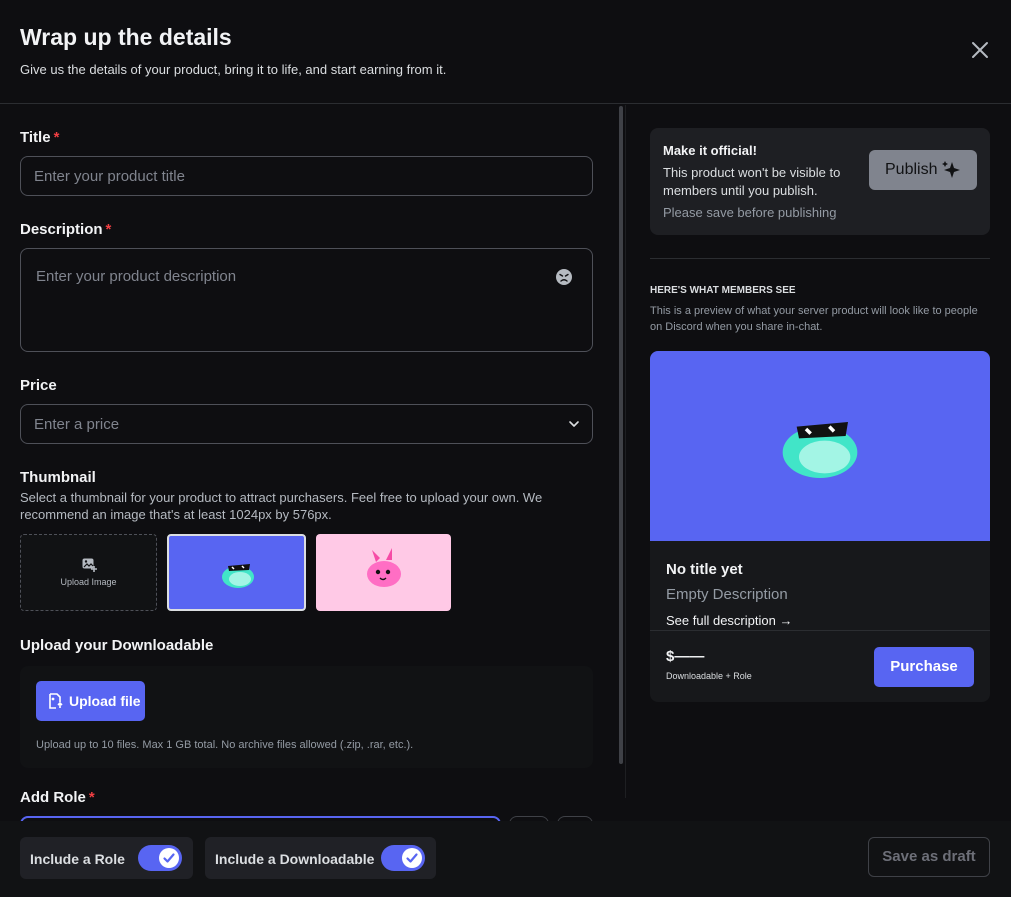 Image resolution: width=1011 pixels, height=897 pixels. What do you see at coordinates (57, 797) in the screenshot?
I see `role-label: Add Role *` at bounding box center [57, 797].